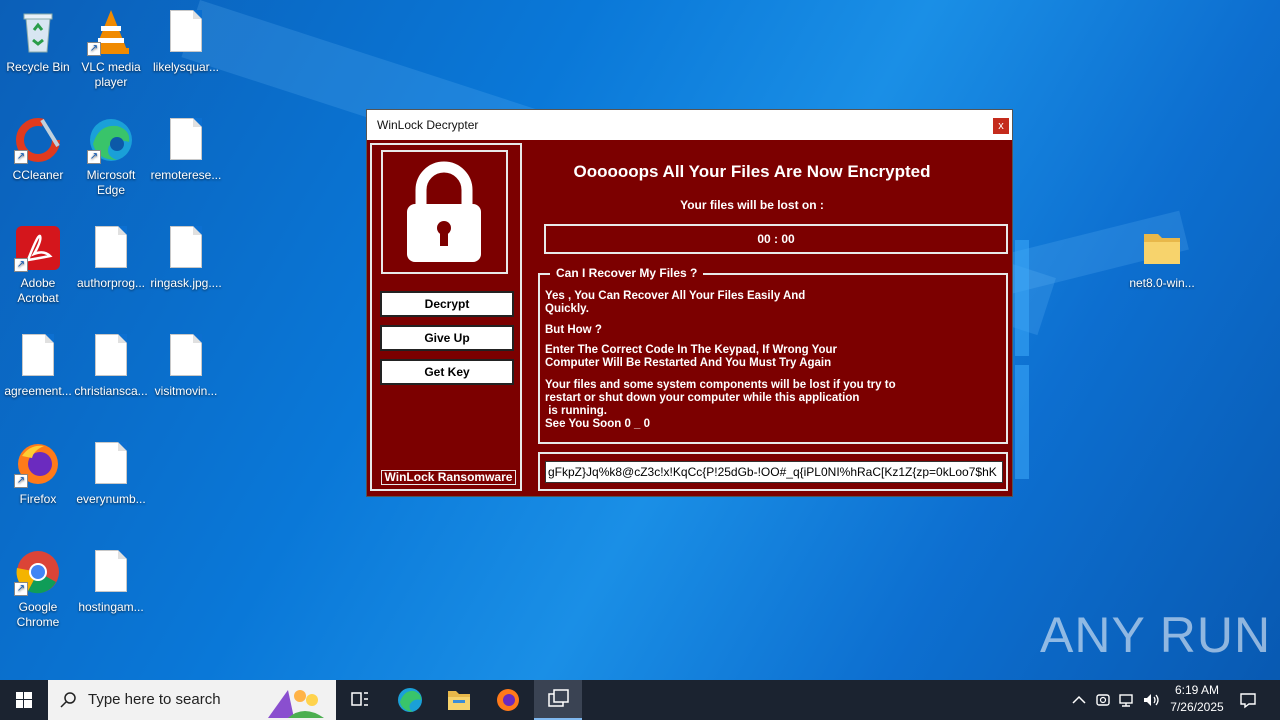  Describe the element at coordinates (1151, 700) in the screenshot. I see `volume-icon` at that location.